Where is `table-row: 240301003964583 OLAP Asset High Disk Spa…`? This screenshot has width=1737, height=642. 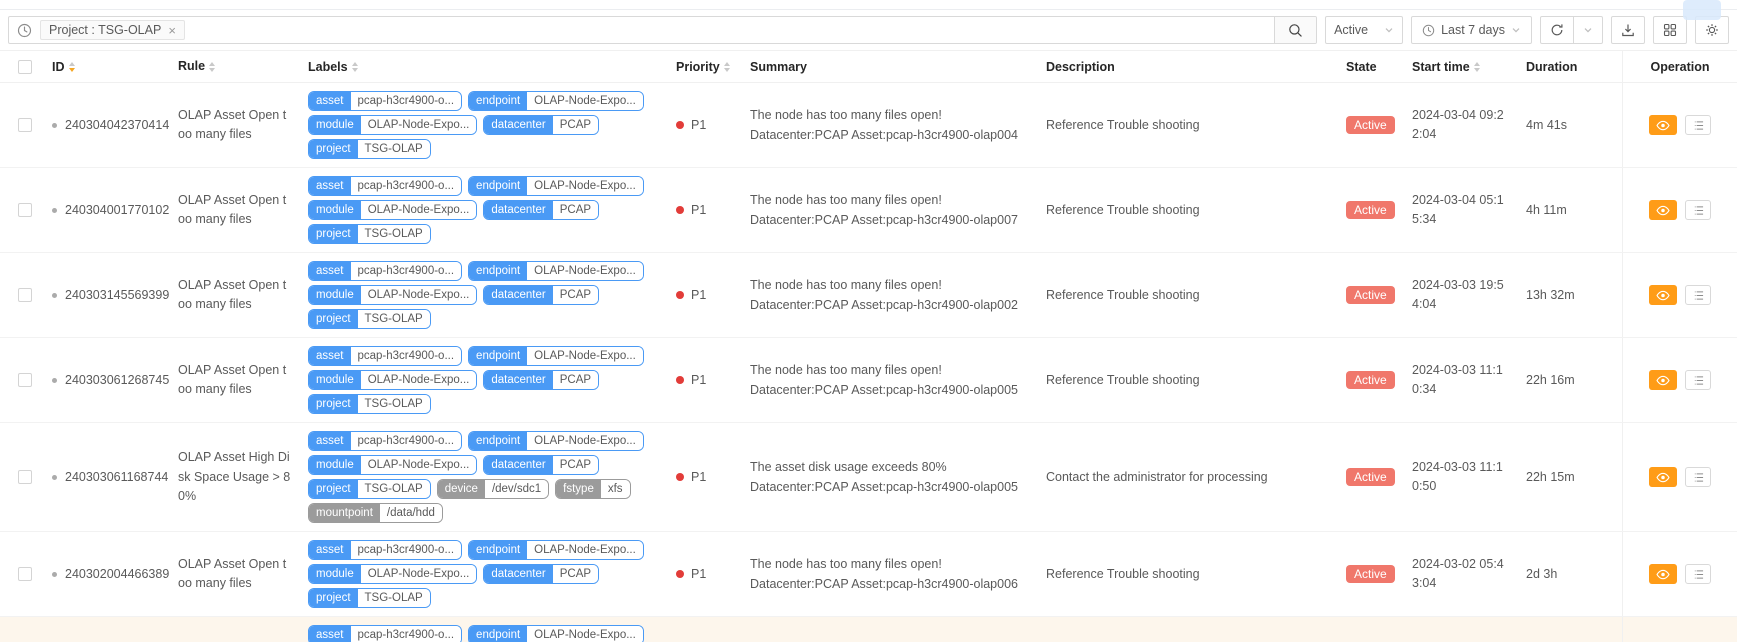
table-row: 240301003964583 OLAP Asset High Disk Spa… is located at coordinates (868, 629).